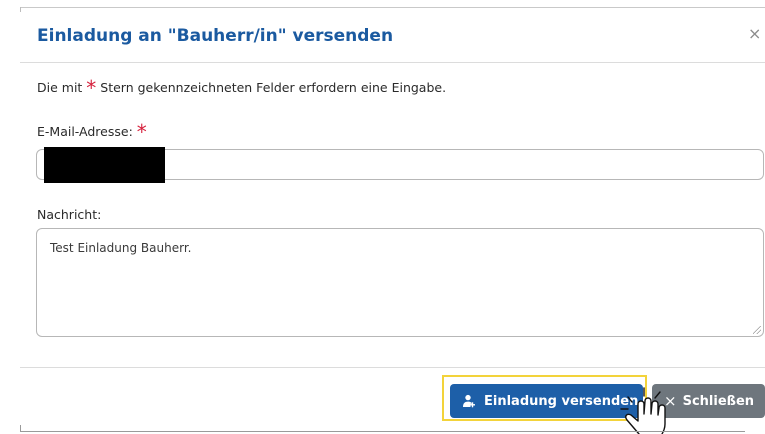  Describe the element at coordinates (215, 36) in the screenshot. I see `dialog-title: Einladung an "Bauherr/in" versenden` at that location.